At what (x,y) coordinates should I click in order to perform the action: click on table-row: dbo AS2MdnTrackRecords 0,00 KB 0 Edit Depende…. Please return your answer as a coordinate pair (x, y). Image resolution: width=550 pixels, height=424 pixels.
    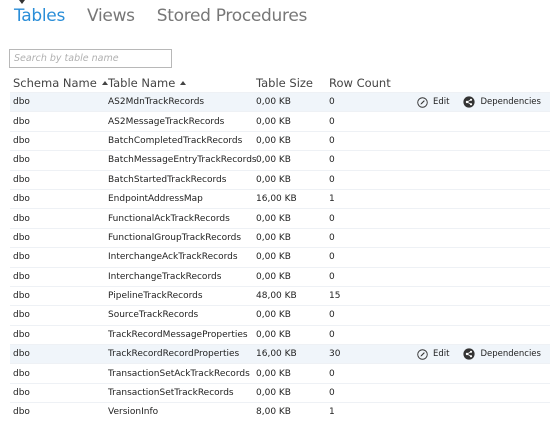
    Looking at the image, I should click on (280, 102).